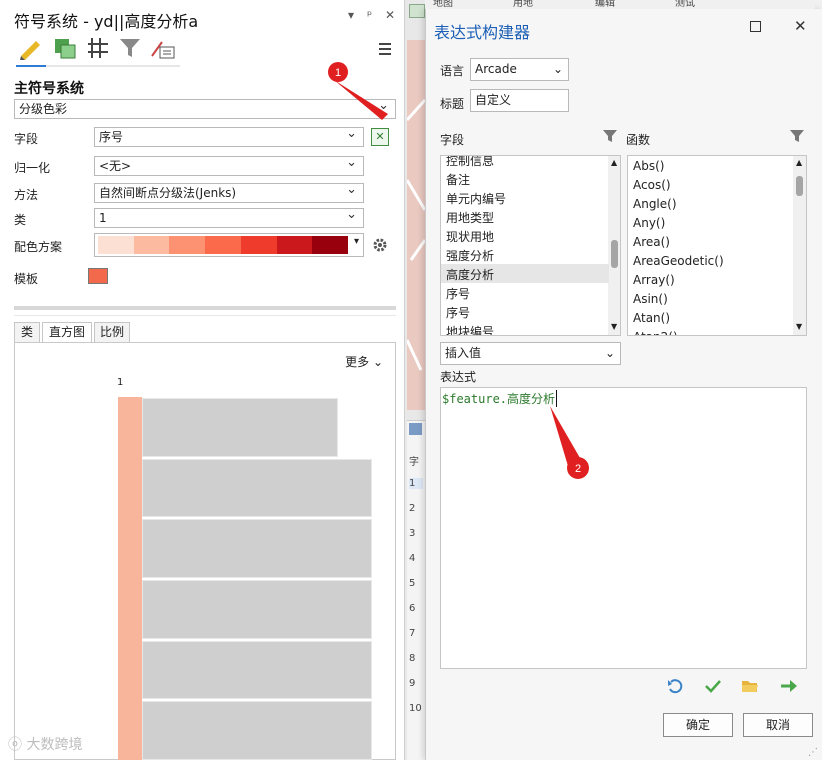 The height and width of the screenshot is (760, 822). I want to click on function-list-item: Array(), so click(654, 280).